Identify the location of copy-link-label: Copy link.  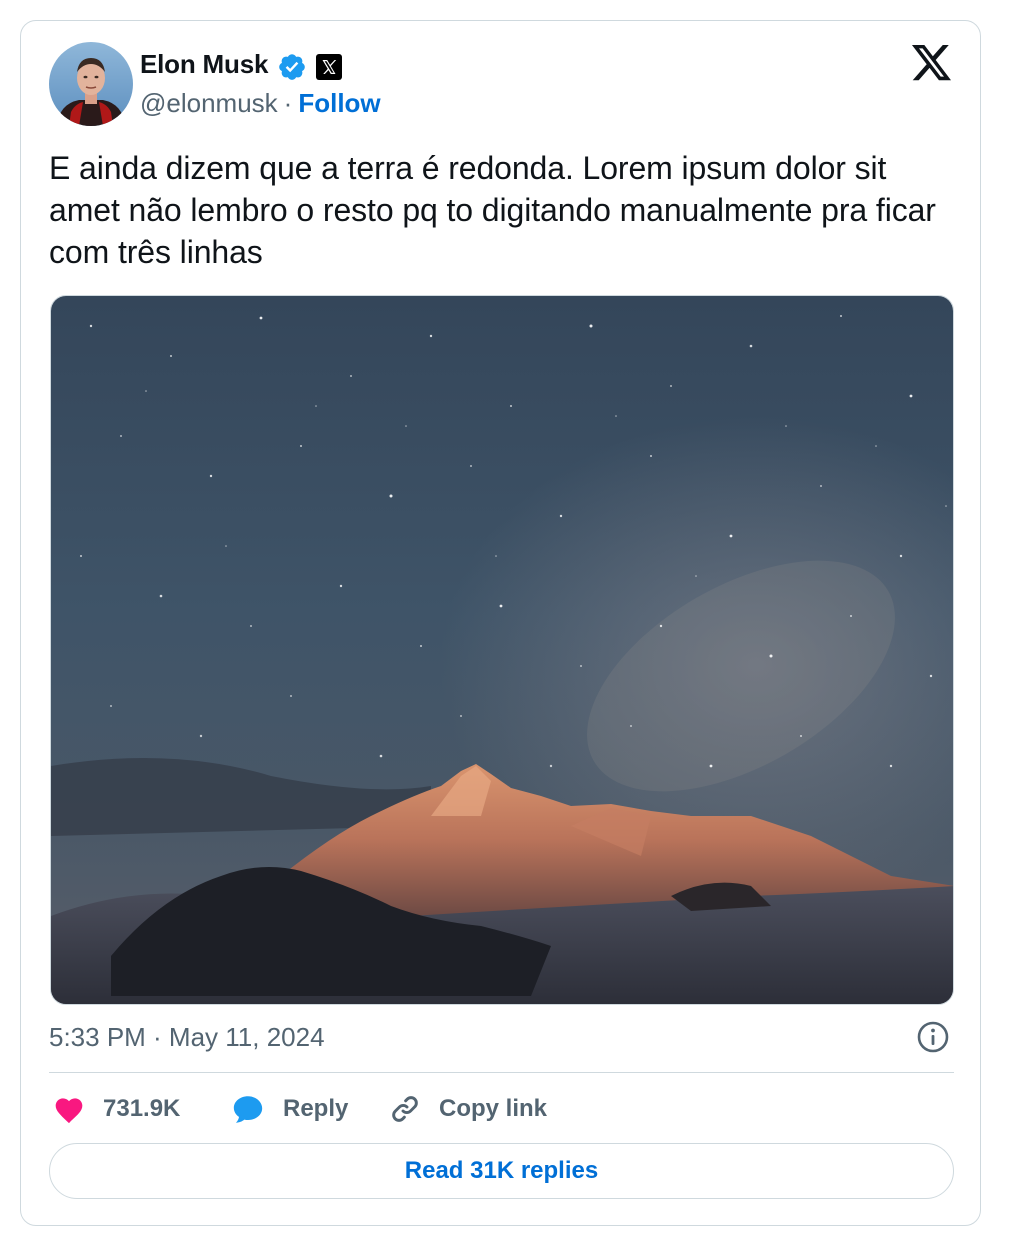
(493, 1108).